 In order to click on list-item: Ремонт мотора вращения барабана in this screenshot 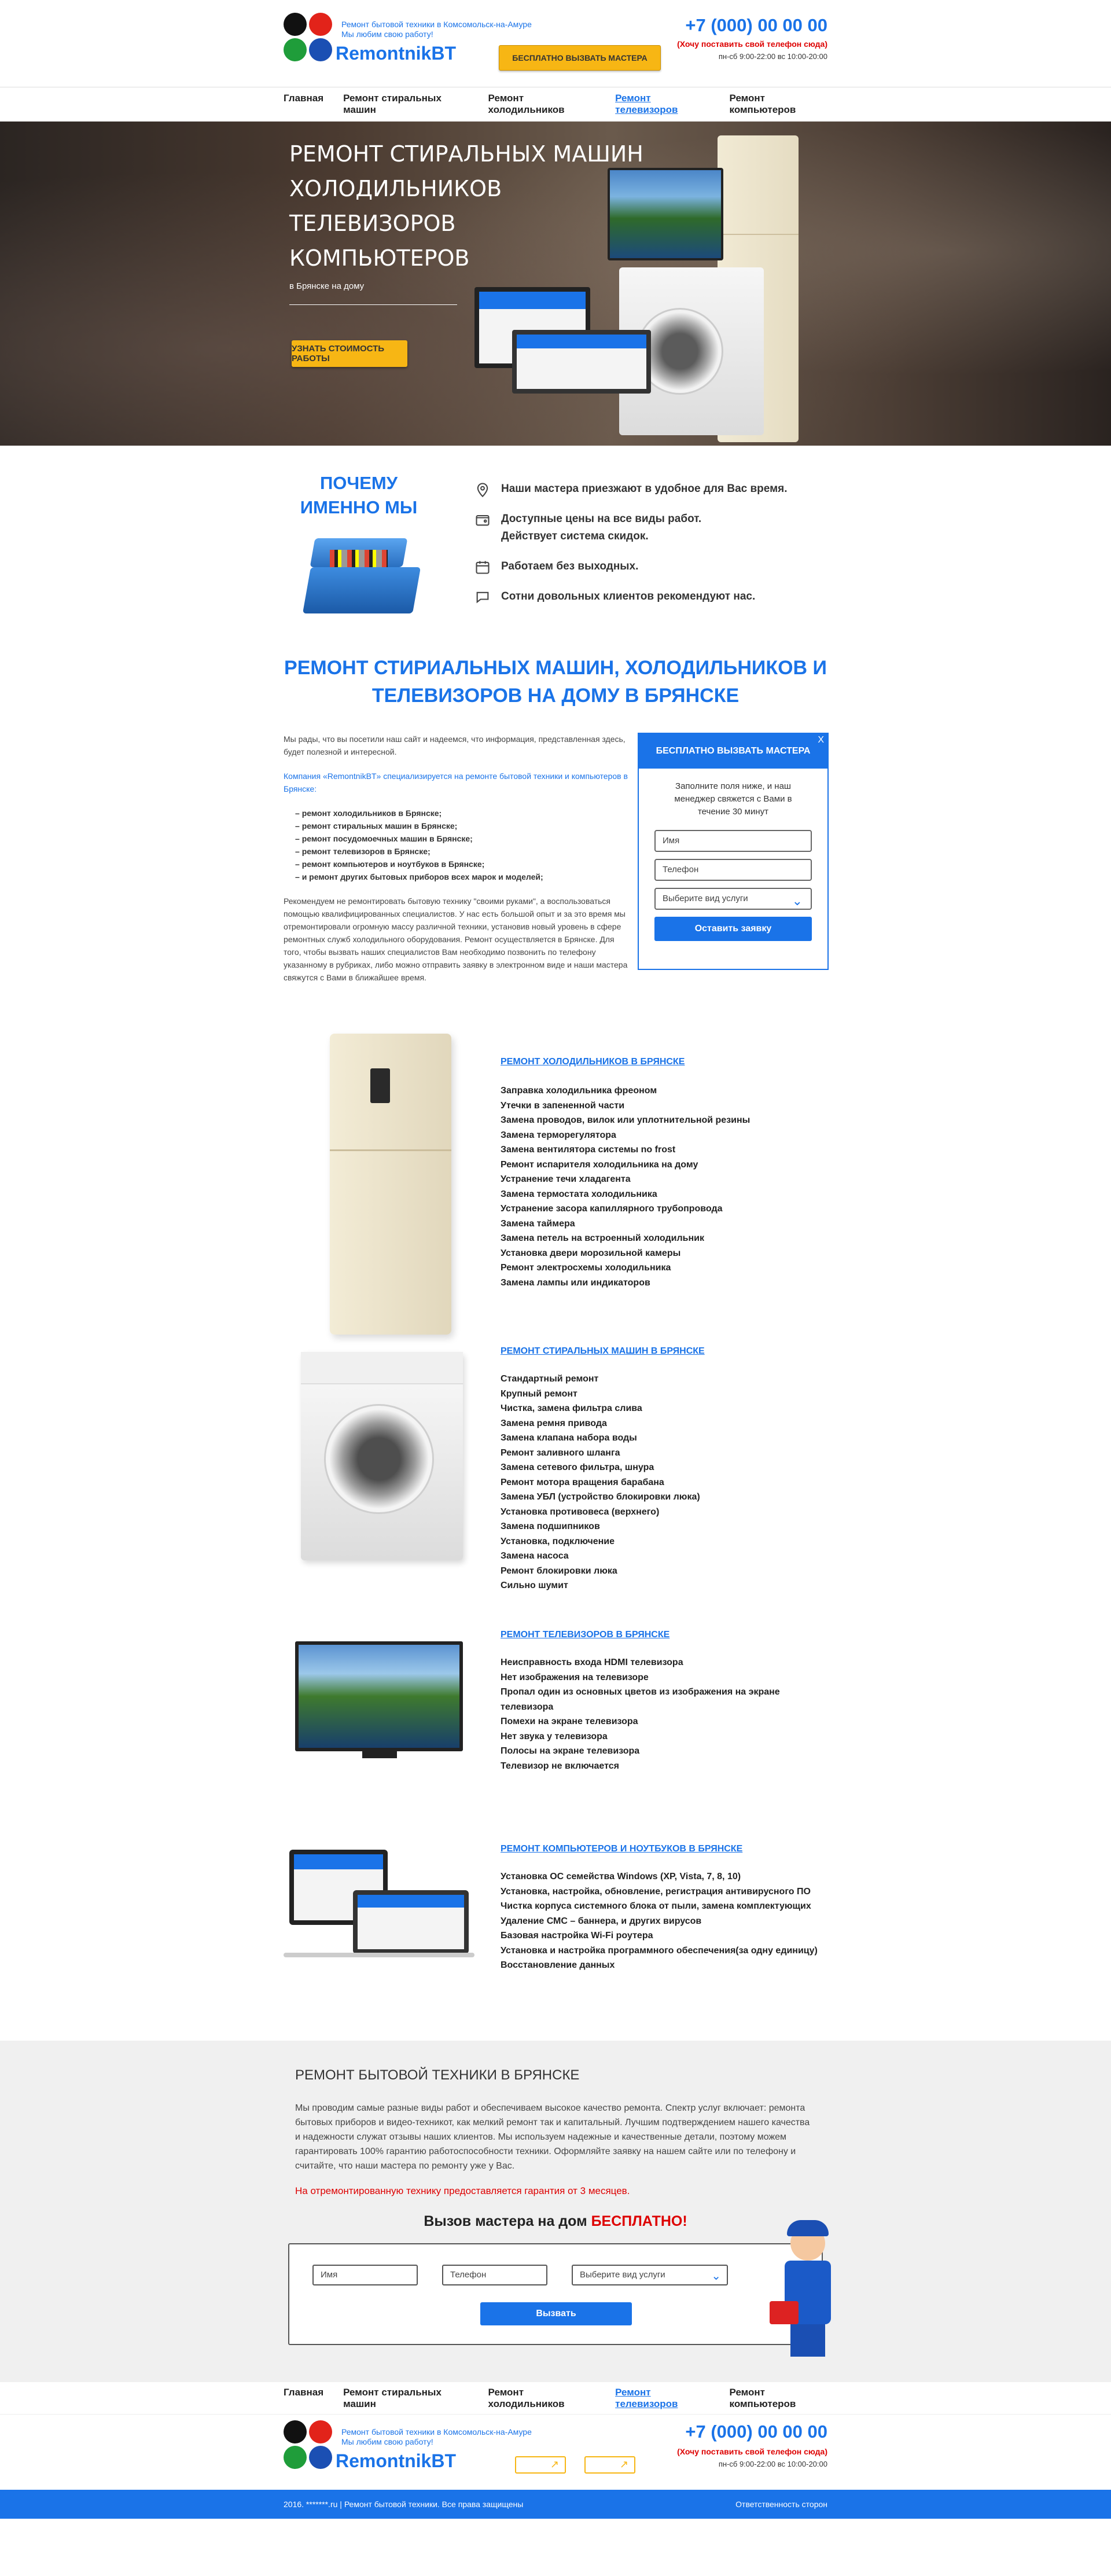, I will do `click(582, 1482)`.